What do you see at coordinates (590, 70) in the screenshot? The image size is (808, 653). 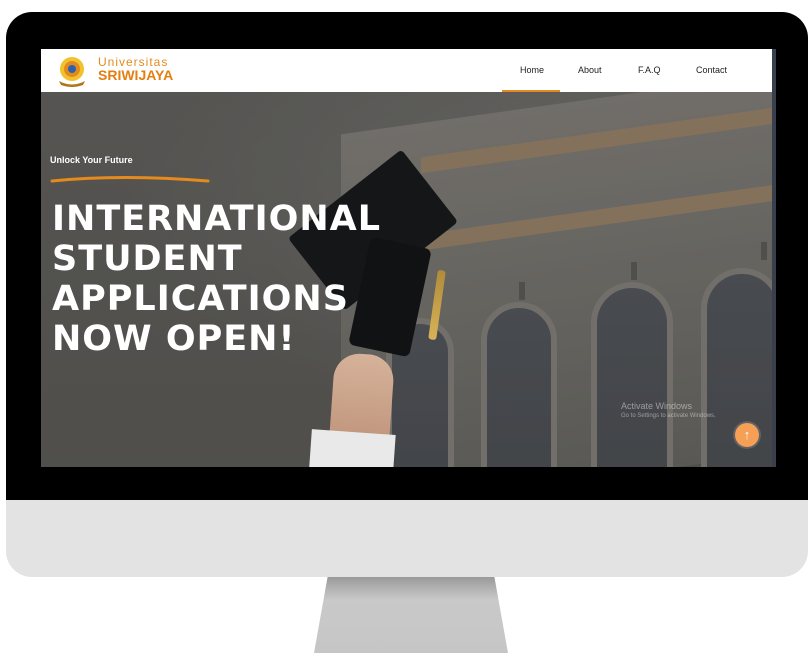 I see `nav-about-link: About` at bounding box center [590, 70].